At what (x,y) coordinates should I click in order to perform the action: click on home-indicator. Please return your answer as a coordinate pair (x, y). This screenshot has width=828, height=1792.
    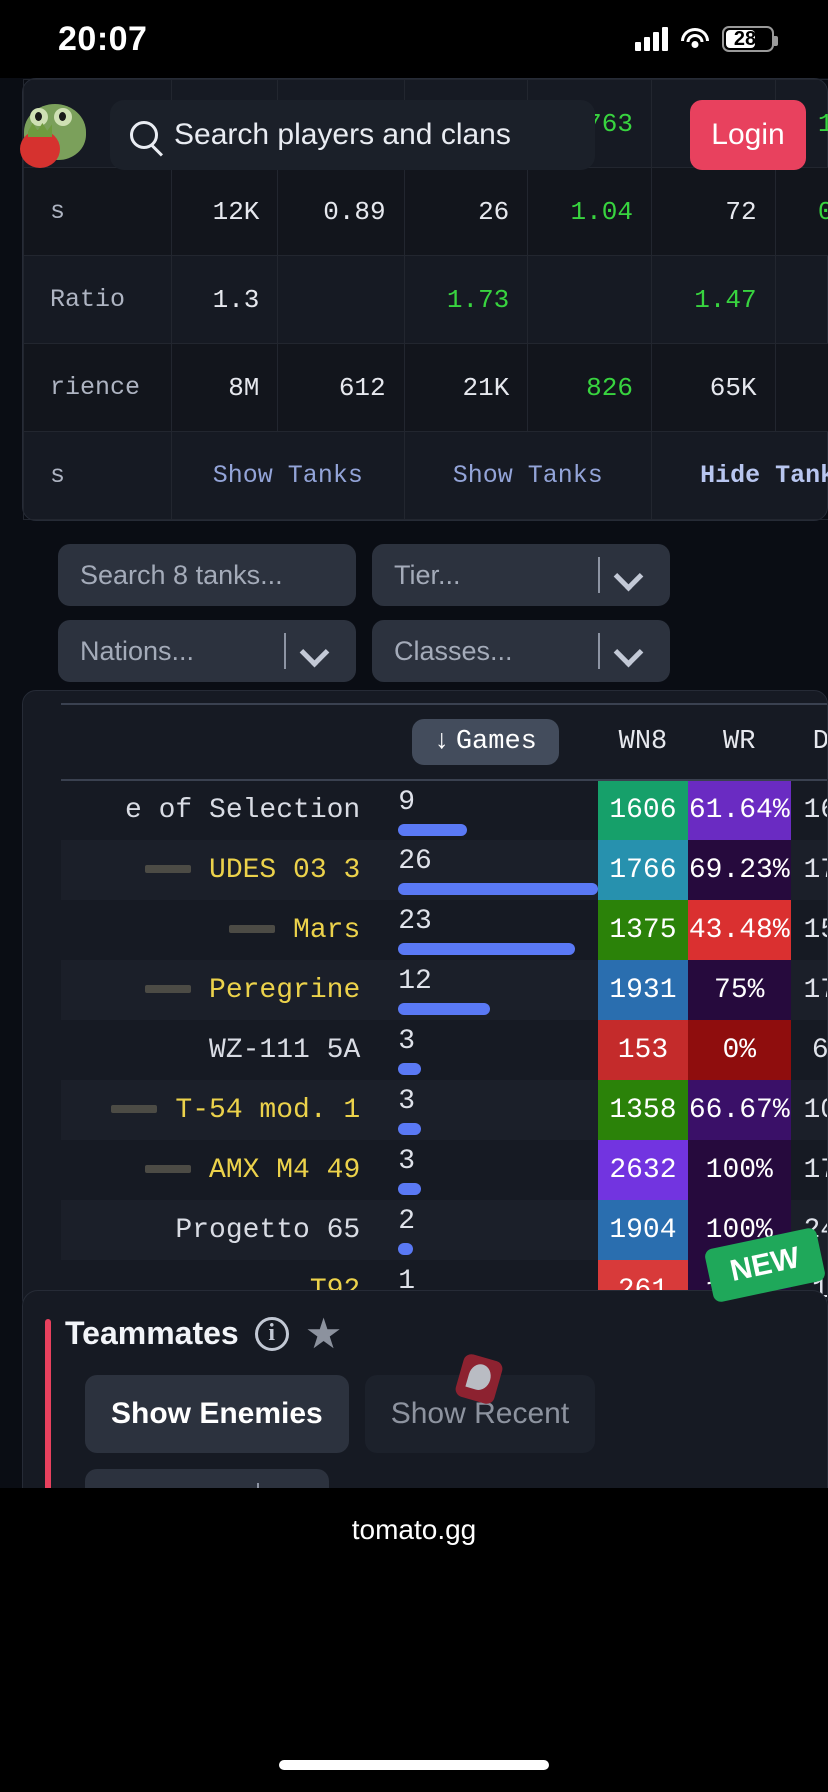
    Looking at the image, I should click on (414, 1765).